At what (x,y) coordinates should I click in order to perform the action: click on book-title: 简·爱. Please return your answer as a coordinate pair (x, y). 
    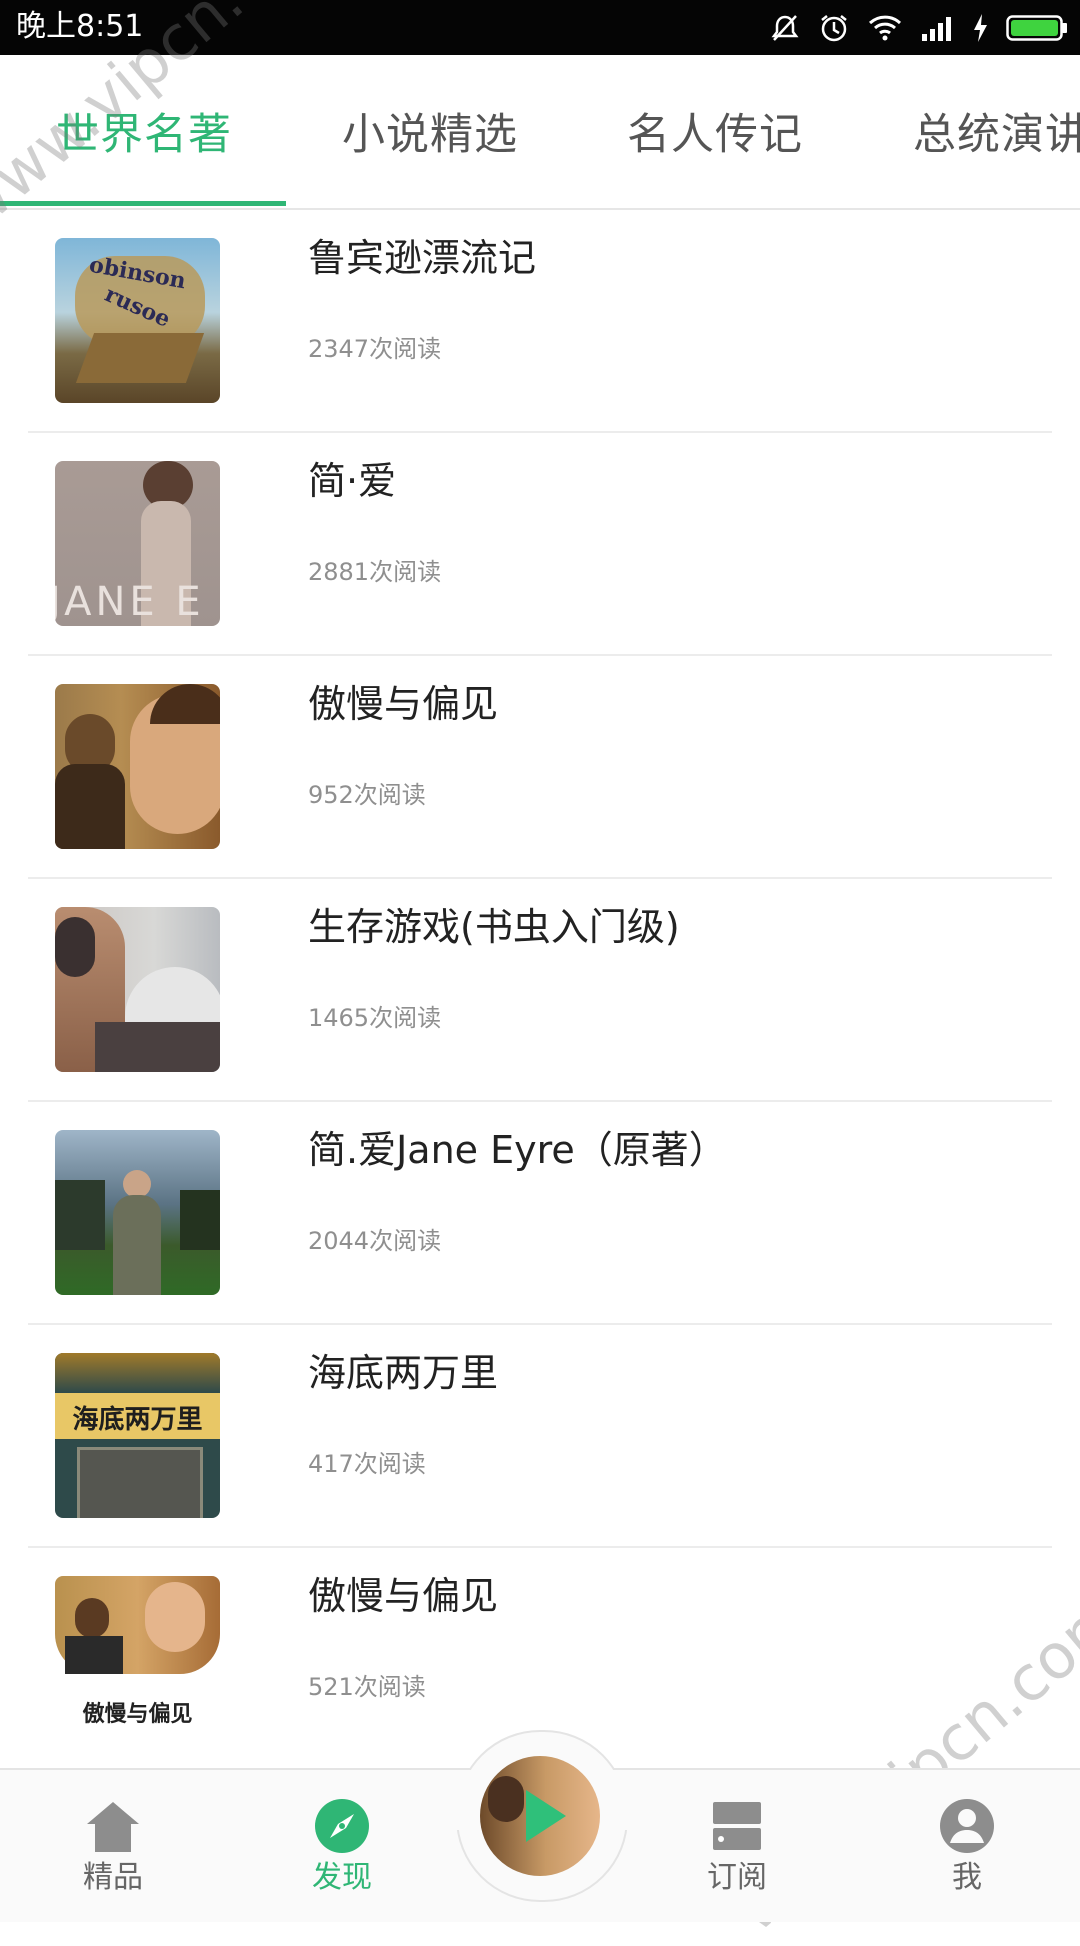
    Looking at the image, I should click on (352, 481).